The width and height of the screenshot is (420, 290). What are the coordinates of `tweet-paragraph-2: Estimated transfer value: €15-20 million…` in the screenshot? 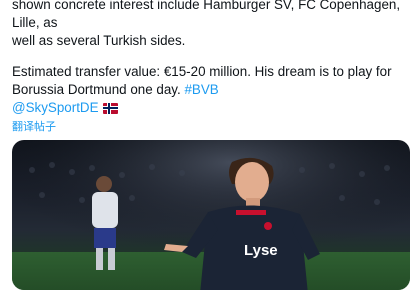 It's located at (213, 81).